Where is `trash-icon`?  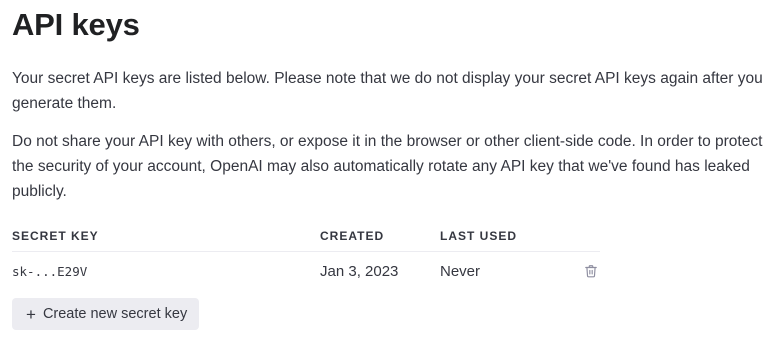 trash-icon is located at coordinates (591, 270).